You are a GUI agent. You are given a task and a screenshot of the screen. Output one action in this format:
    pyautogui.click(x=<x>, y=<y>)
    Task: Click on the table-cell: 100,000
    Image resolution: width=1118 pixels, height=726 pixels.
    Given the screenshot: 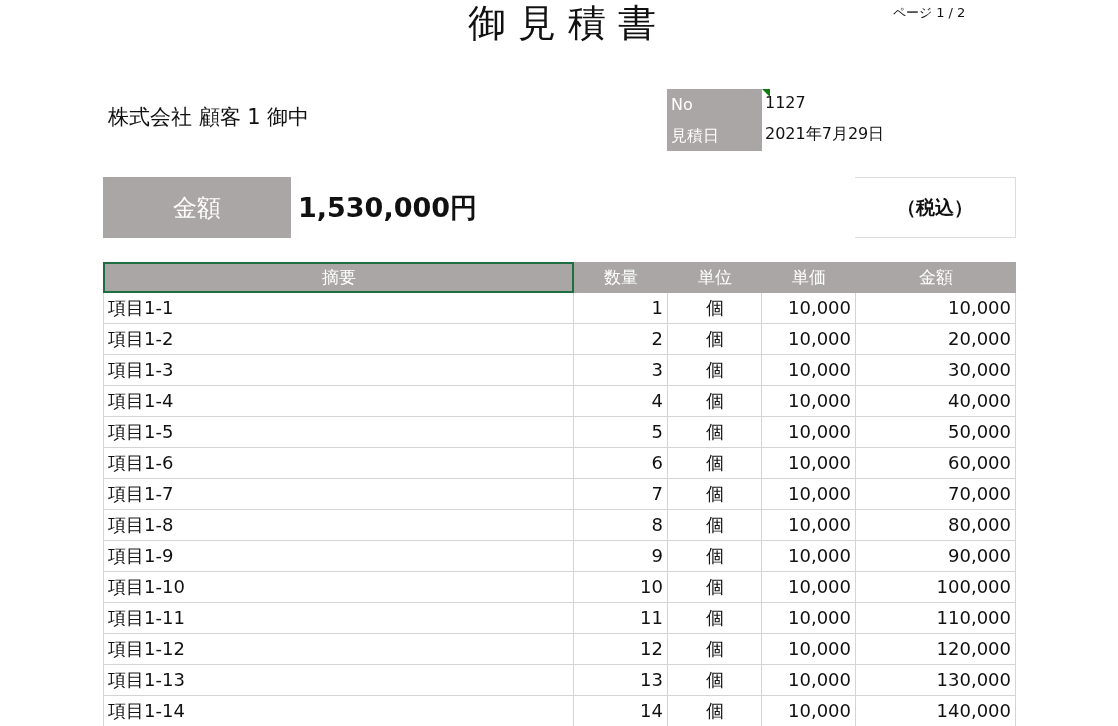 What is the action you would take?
    pyautogui.click(x=936, y=587)
    